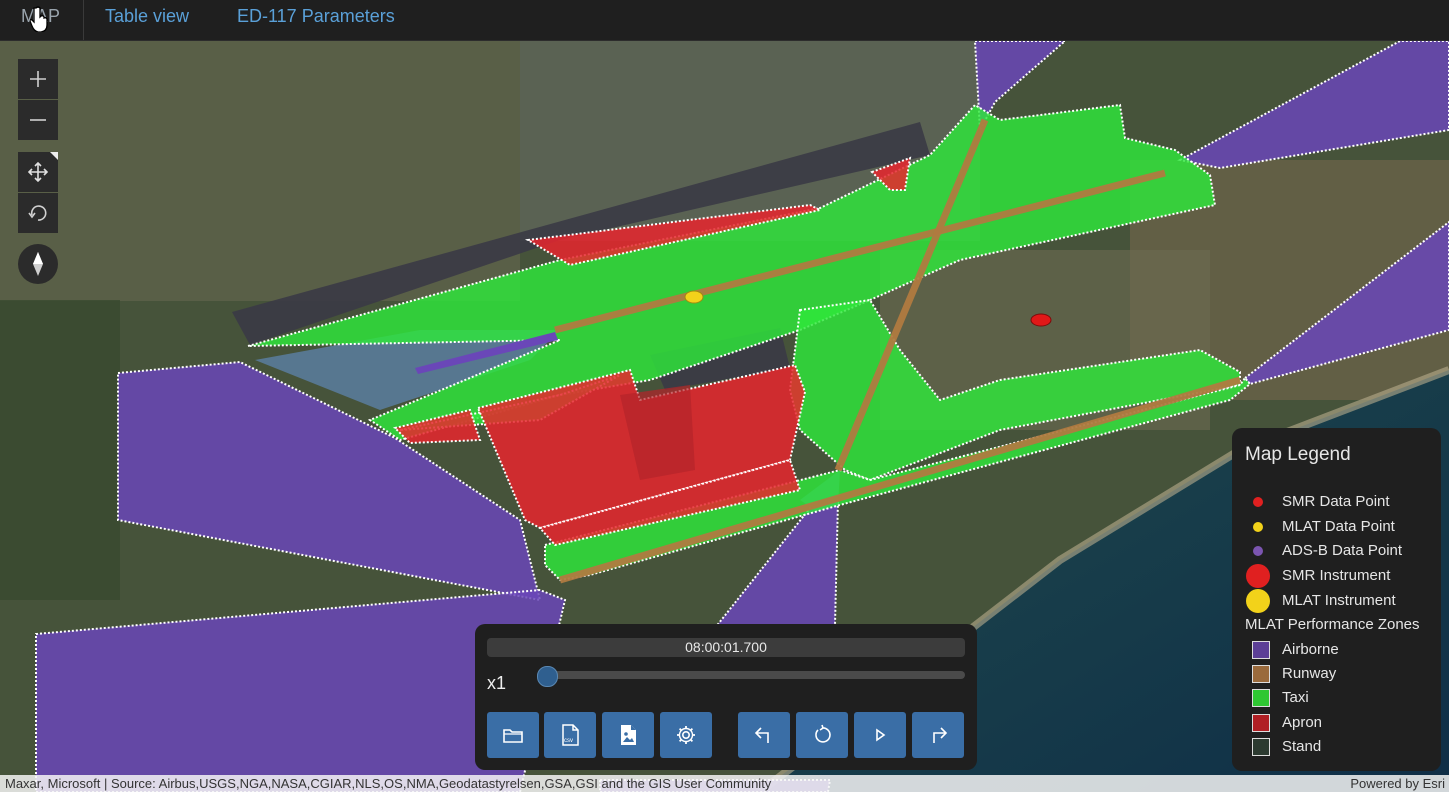  I want to click on folder-icon, so click(513, 736).